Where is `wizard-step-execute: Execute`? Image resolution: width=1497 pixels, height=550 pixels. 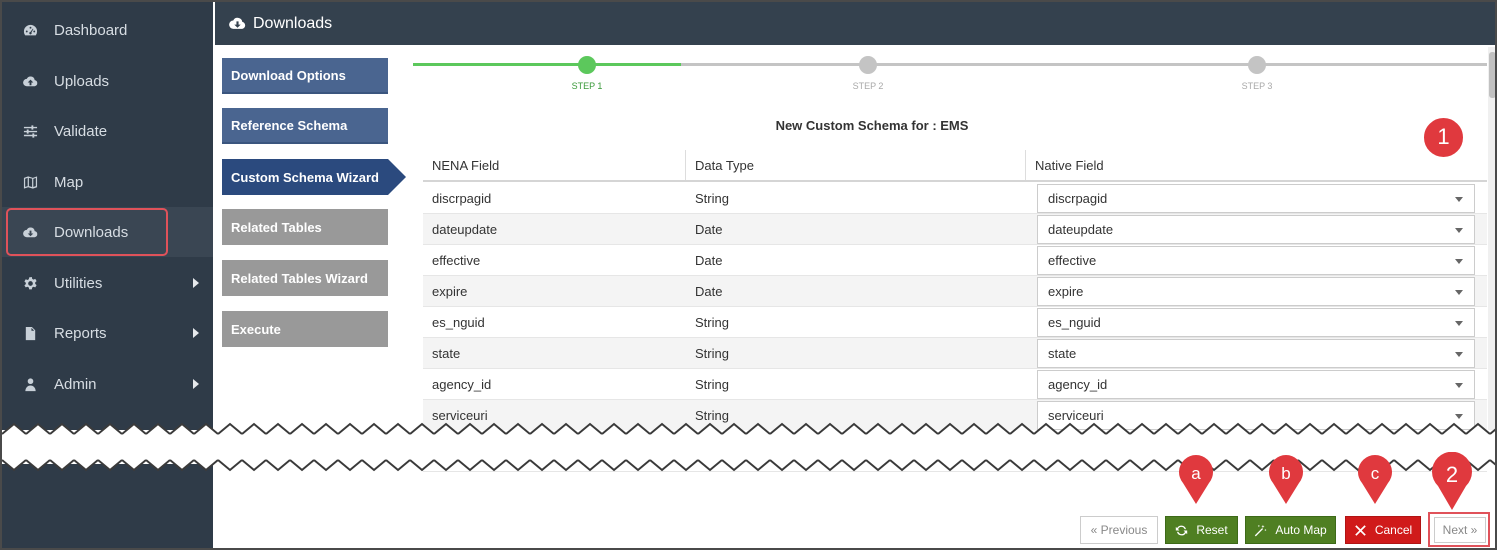 wizard-step-execute: Execute is located at coordinates (305, 329).